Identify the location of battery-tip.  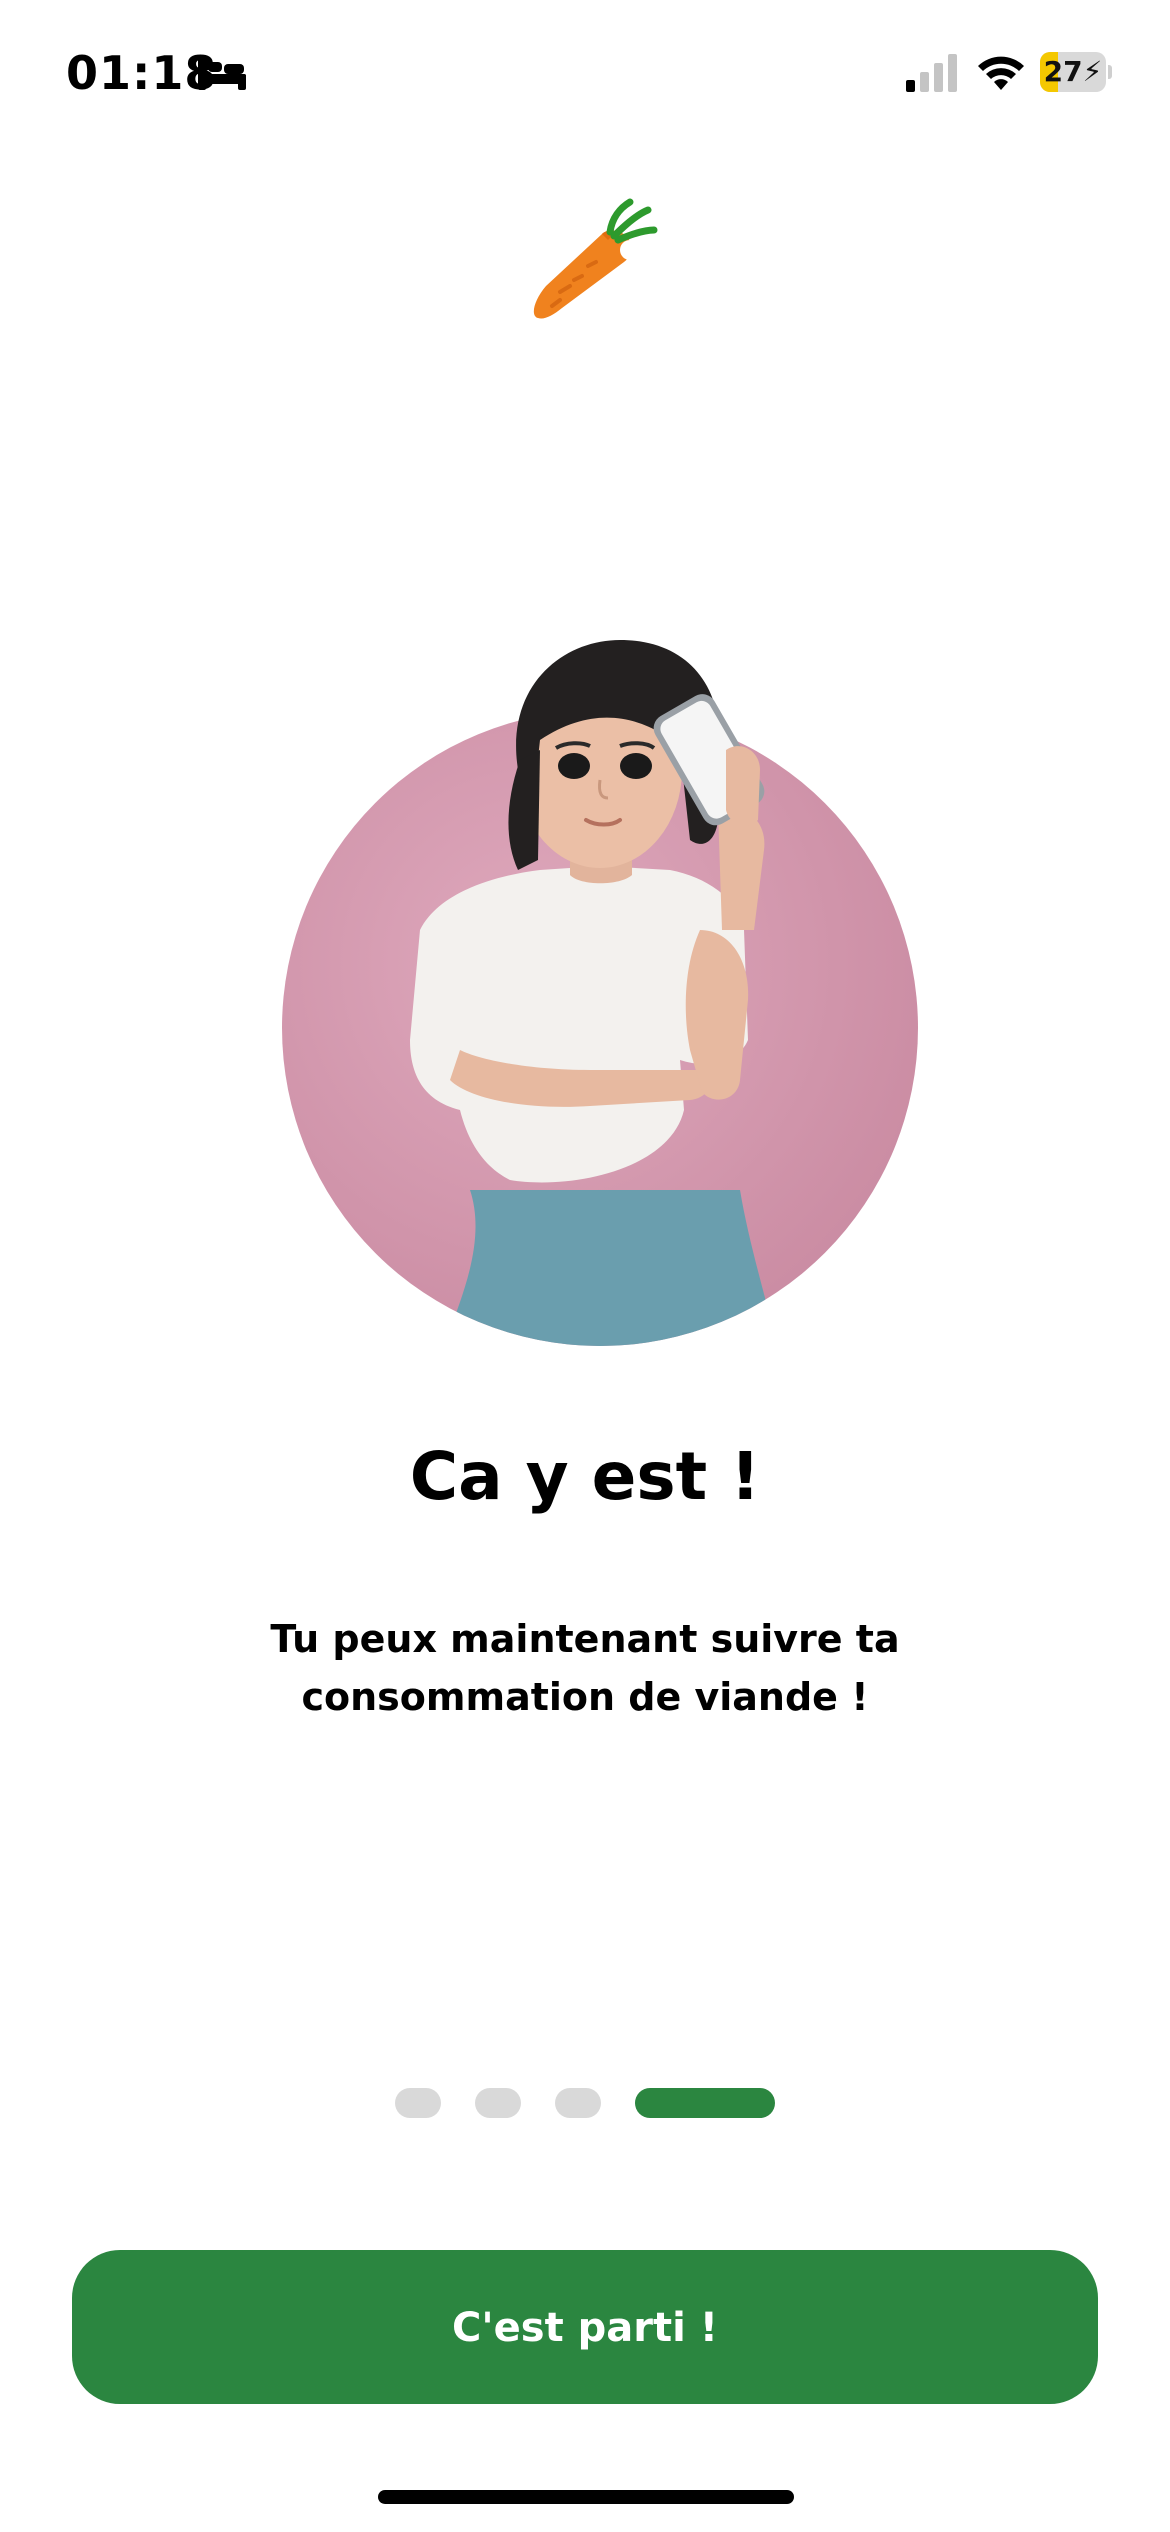
(1110, 72).